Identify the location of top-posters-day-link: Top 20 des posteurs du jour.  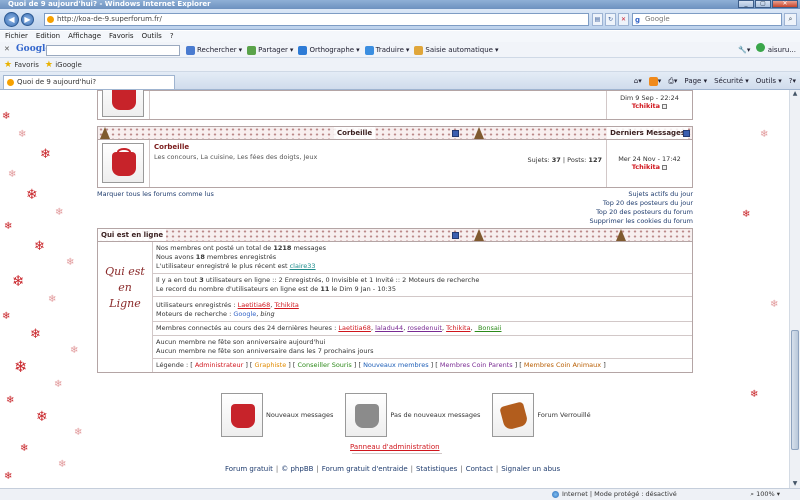
(641, 203).